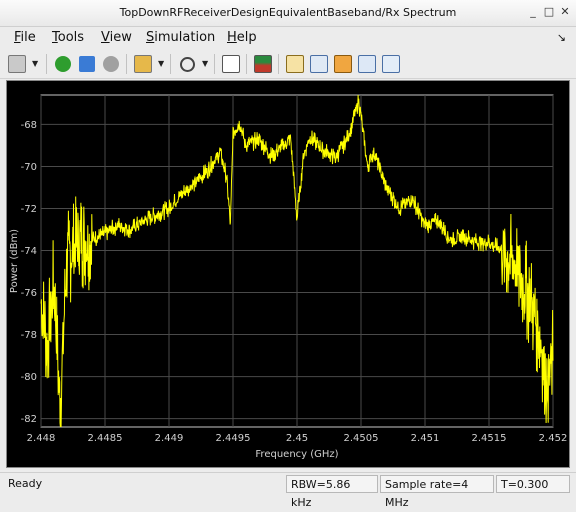 The height and width of the screenshot is (512, 576). What do you see at coordinates (29, 125) in the screenshot?
I see `y-tick-label: -68` at bounding box center [29, 125].